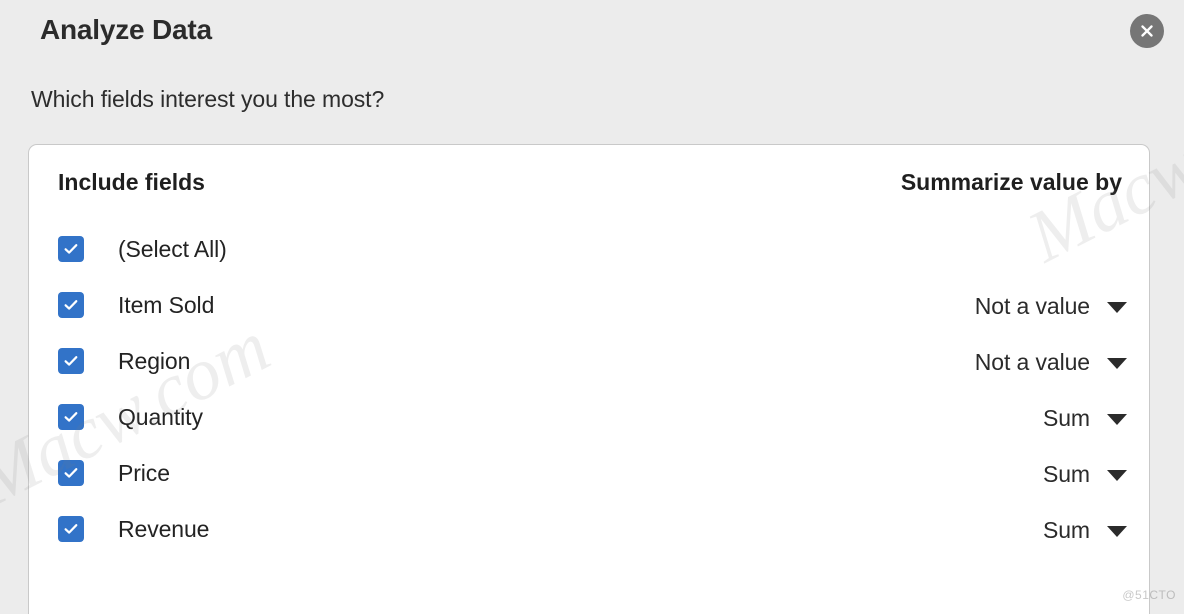  I want to click on field-label: Quantity, so click(160, 417).